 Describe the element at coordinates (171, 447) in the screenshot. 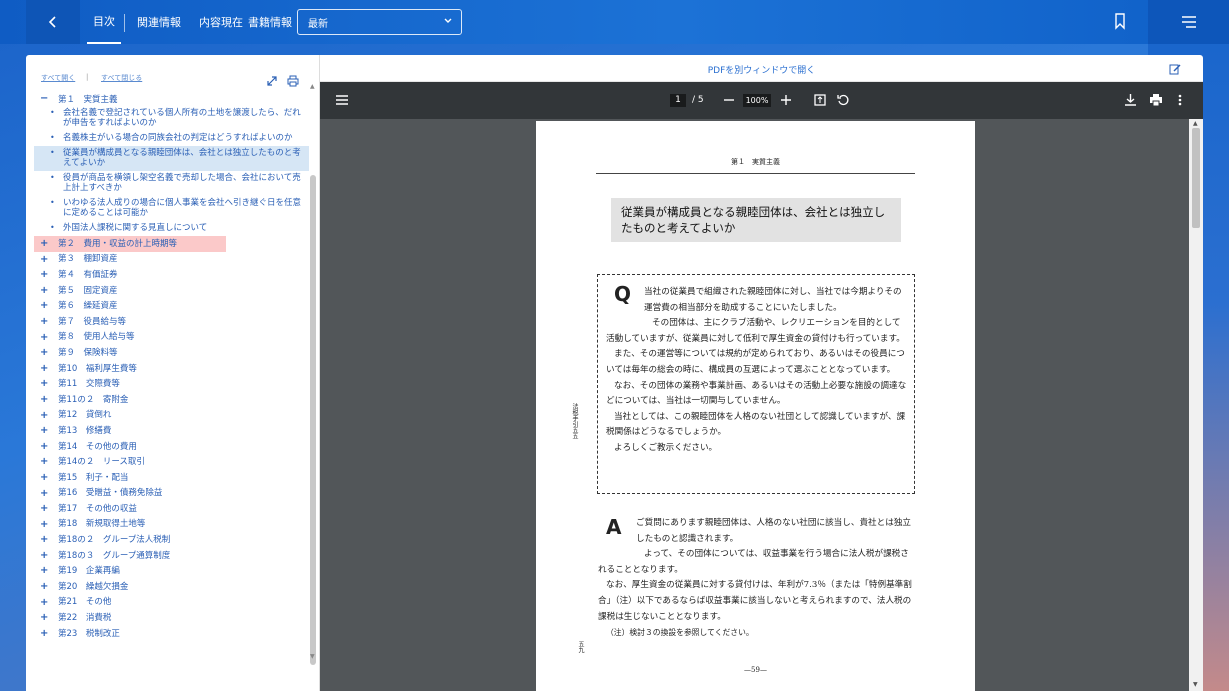

I see `toc-chapter: + 第14 その他の費用` at that location.